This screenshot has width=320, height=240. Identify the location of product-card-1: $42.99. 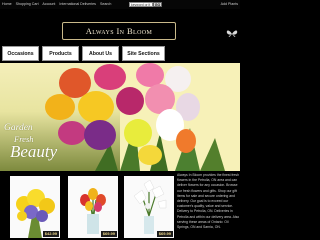
(35, 207).